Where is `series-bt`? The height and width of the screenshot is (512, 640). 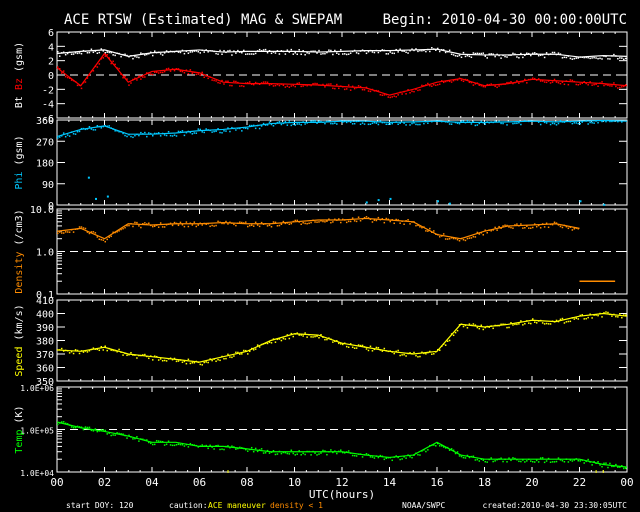 series-bt is located at coordinates (342, 54).